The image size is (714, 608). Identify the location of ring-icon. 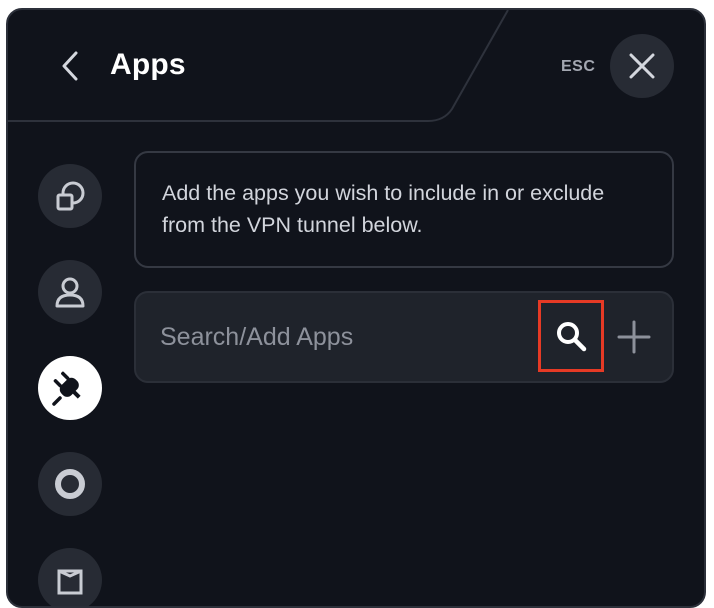
(70, 484).